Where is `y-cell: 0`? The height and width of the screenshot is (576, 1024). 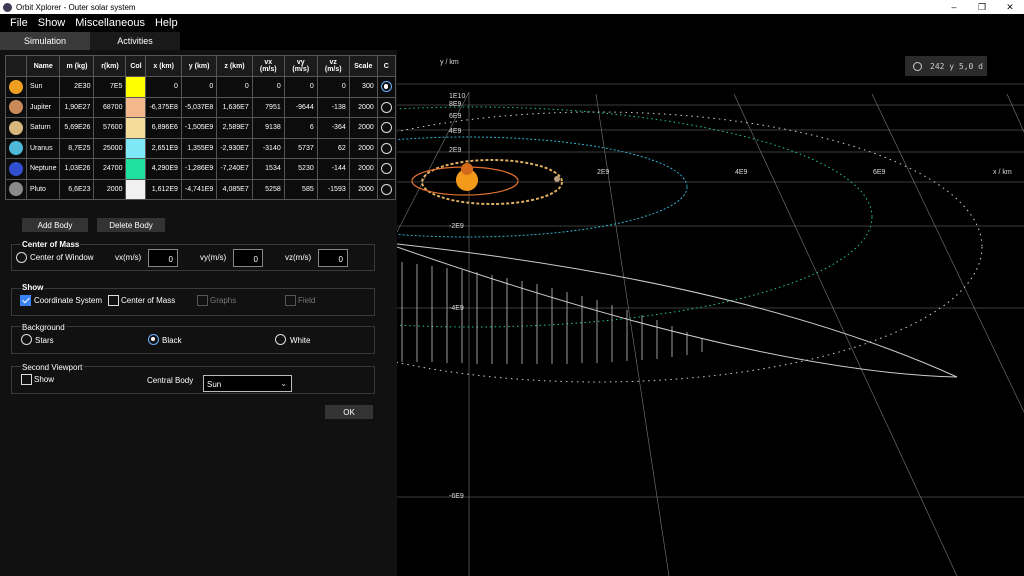 y-cell: 0 is located at coordinates (199, 87).